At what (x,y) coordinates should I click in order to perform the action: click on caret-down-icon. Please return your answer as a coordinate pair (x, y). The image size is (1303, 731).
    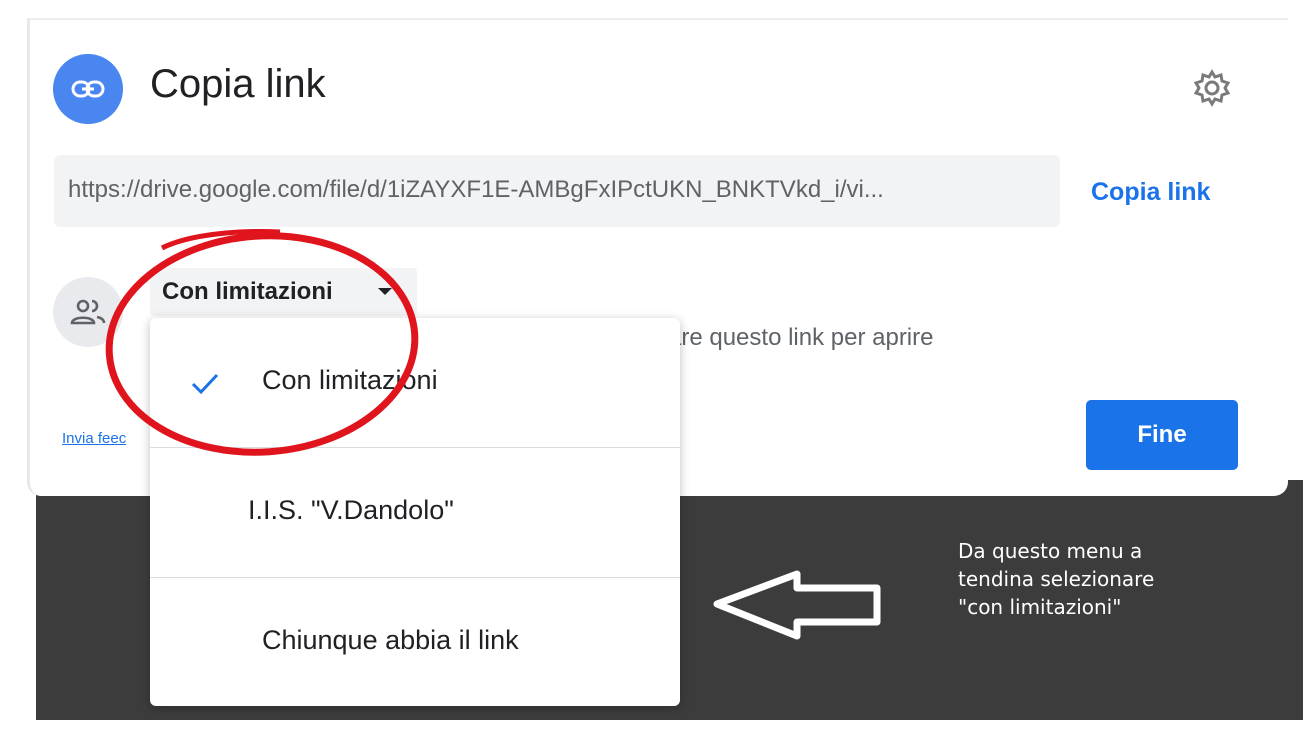
    Looking at the image, I should click on (385, 291).